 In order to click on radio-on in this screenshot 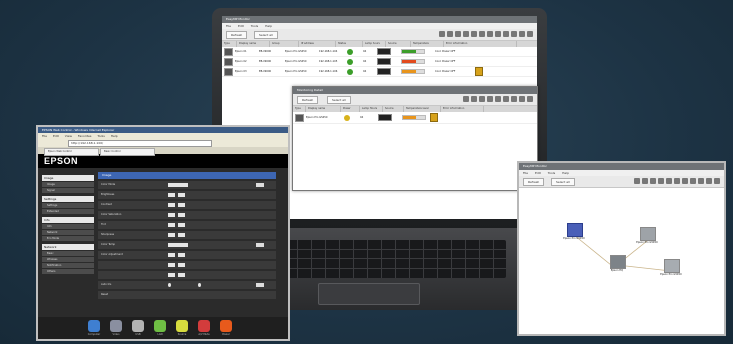, I will do `click(169, 285)`.